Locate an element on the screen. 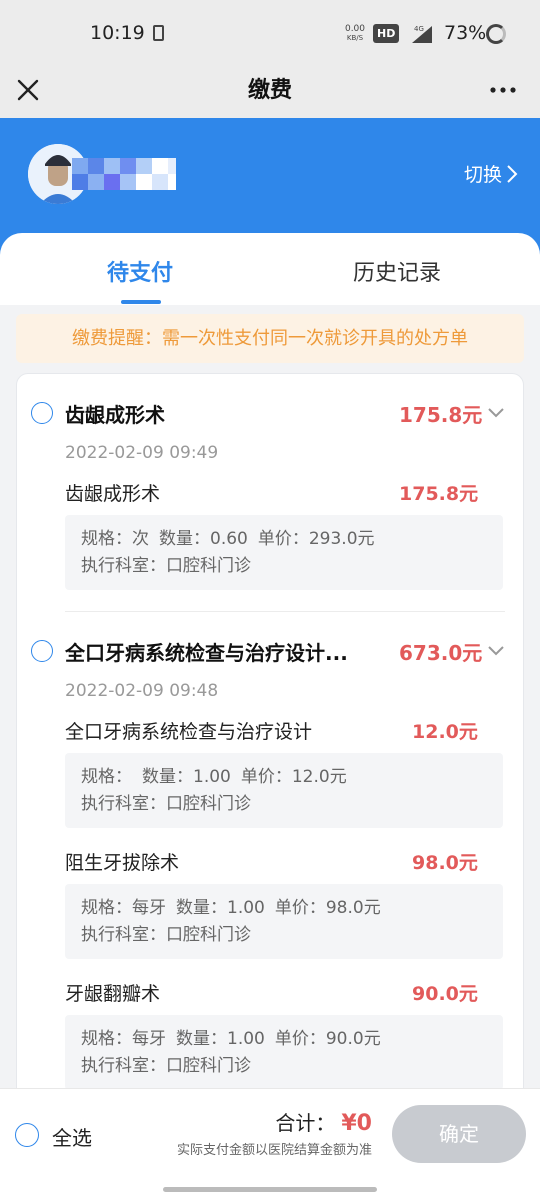 The width and height of the screenshot is (540, 1200). item-name: 牙龈翻瓣术 is located at coordinates (113, 994).